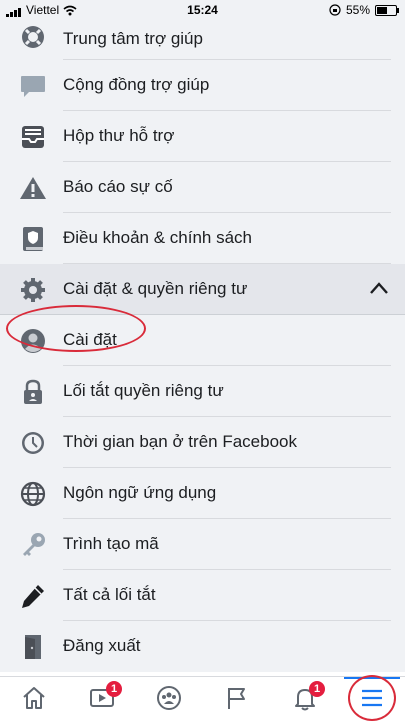 The width and height of the screenshot is (405, 721). Describe the element at coordinates (202, 595) in the screenshot. I see `menu-item-all-shortcuts: Tất cả lối tắt` at that location.